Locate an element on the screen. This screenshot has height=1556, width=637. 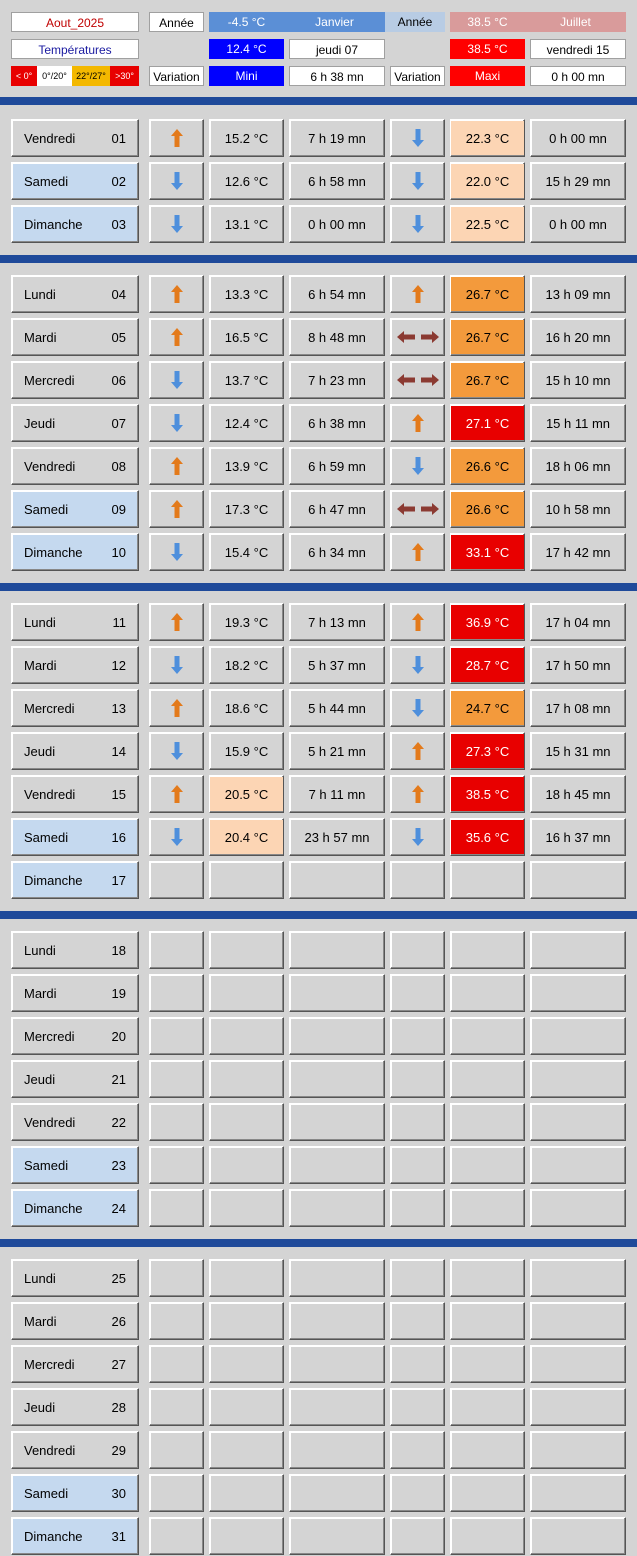
day-name: Dimanche is located at coordinates (53, 1208).